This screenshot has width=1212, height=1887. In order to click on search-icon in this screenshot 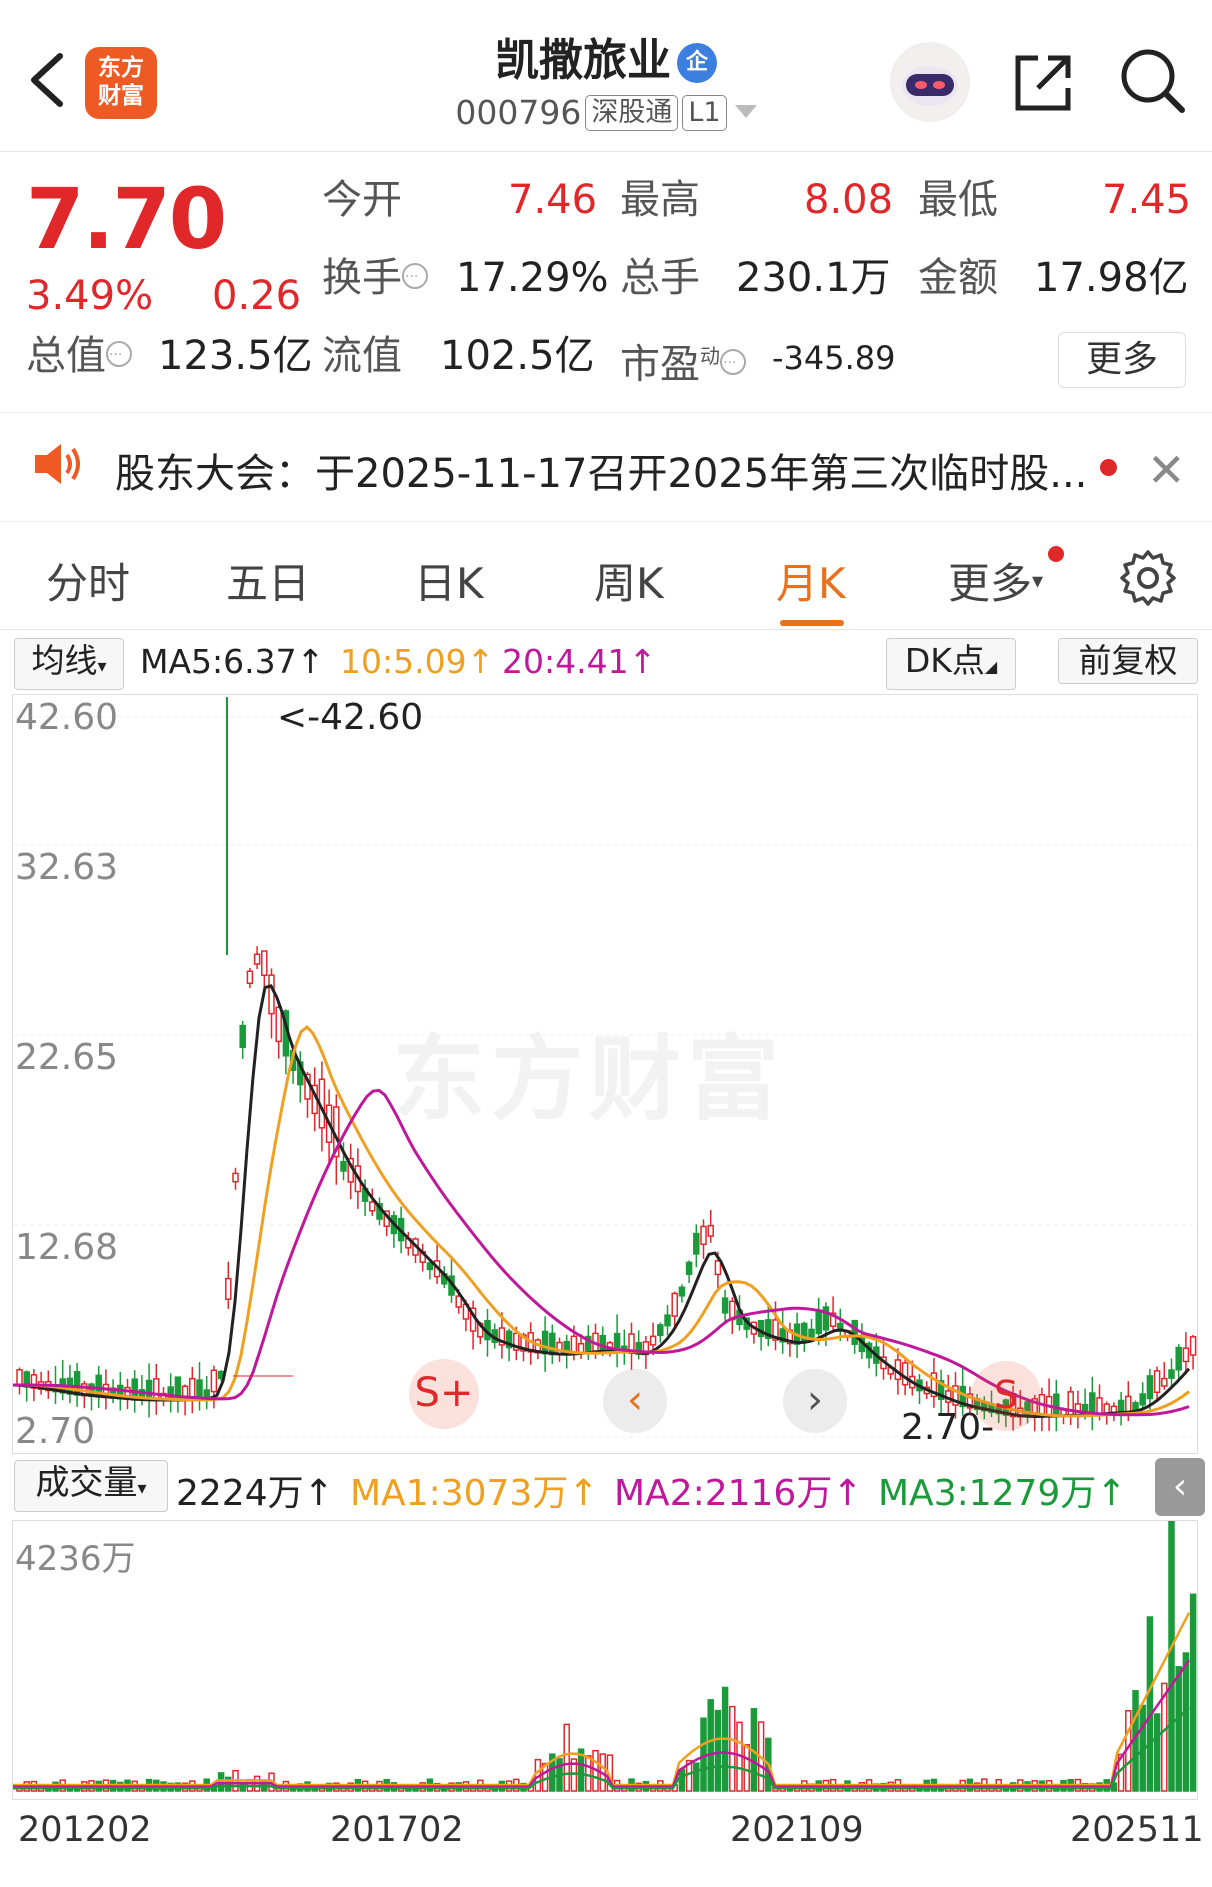, I will do `click(1153, 81)`.